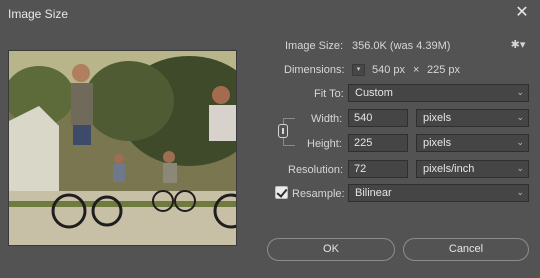 Image resolution: width=540 pixels, height=278 pixels. Describe the element at coordinates (378, 143) in the screenshot. I see `height-input` at that location.